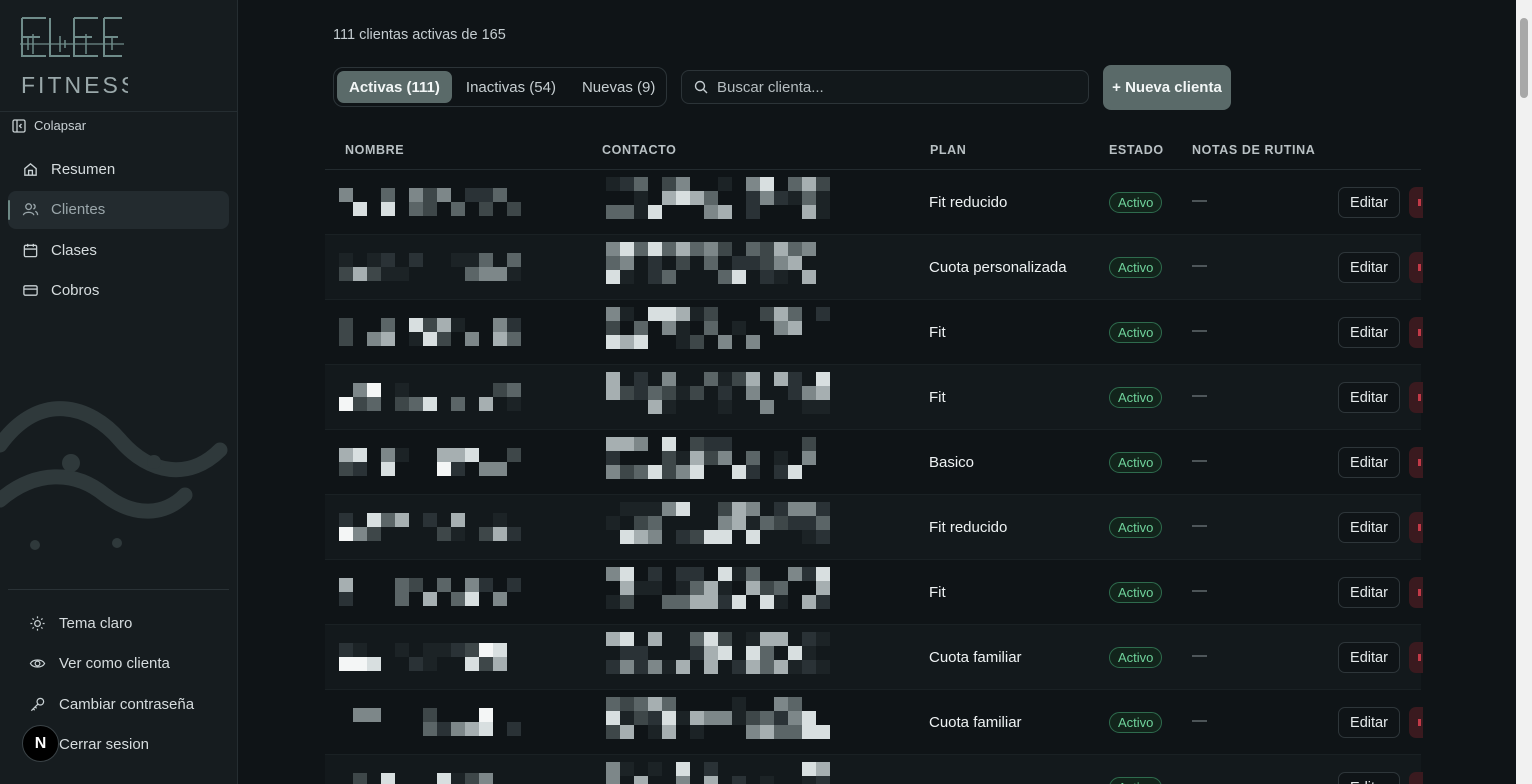 This screenshot has width=1532, height=784. I want to click on tab-activas: Activas (111), so click(394, 87).